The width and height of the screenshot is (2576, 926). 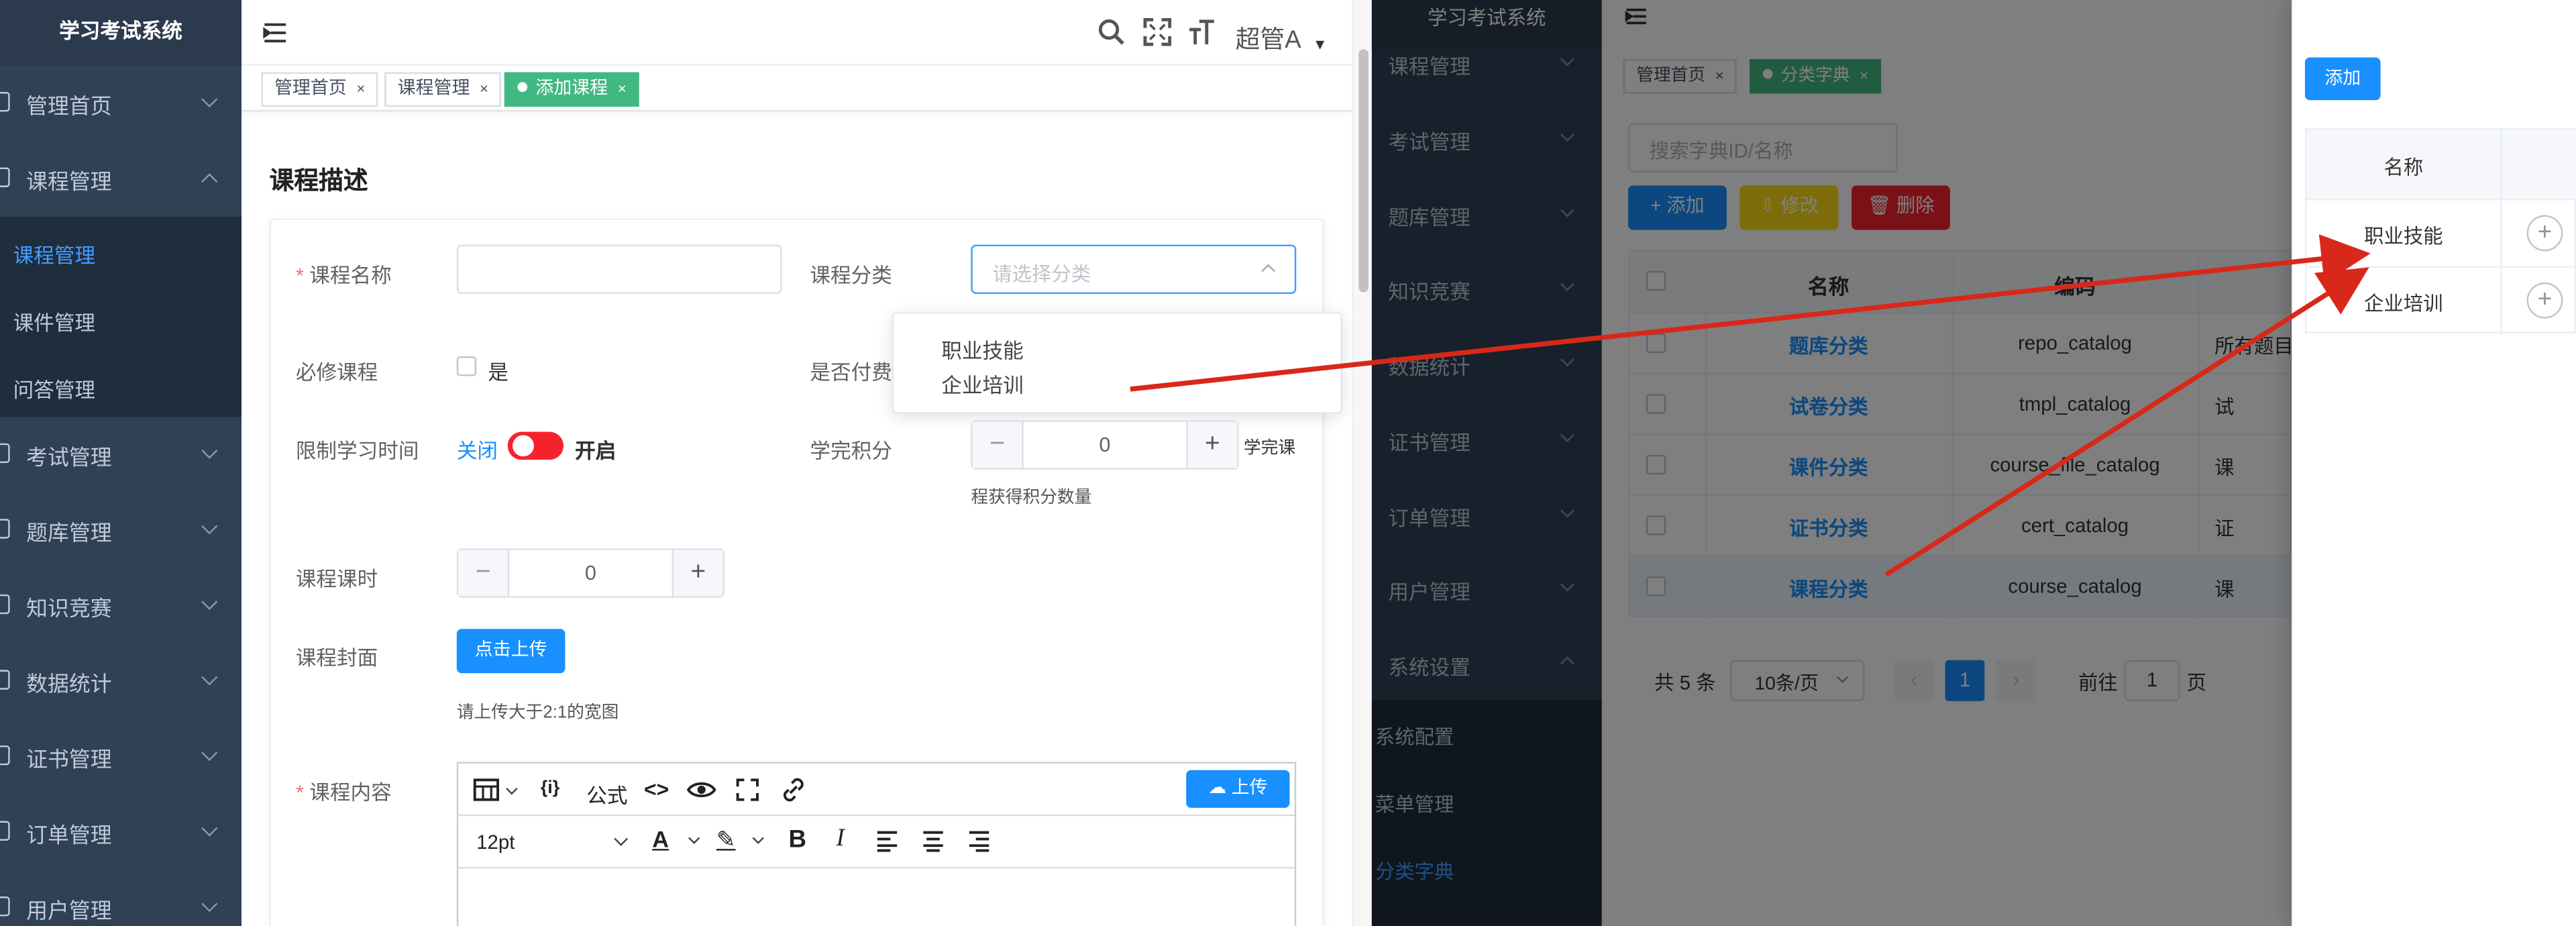 What do you see at coordinates (1268, 39) in the screenshot?
I see `user-name: 超管A` at bounding box center [1268, 39].